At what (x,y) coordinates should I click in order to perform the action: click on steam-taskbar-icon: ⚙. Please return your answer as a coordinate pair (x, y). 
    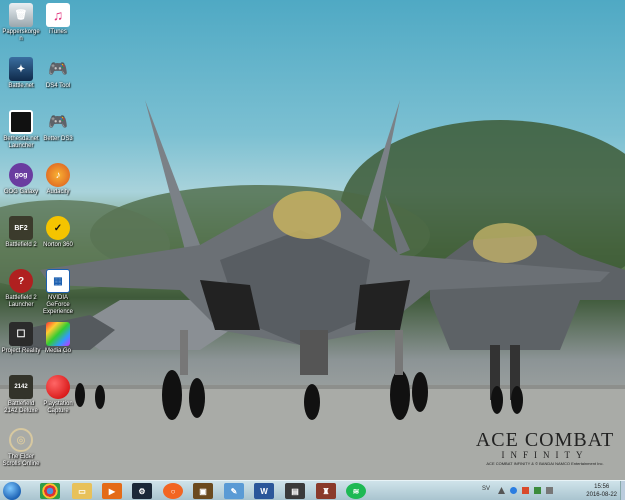
    Looking at the image, I should click on (142, 491).